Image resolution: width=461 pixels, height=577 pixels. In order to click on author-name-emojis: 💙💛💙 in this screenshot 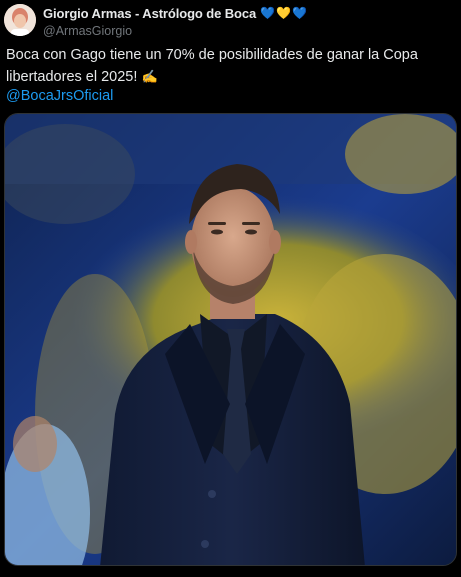, I will do `click(284, 13)`.